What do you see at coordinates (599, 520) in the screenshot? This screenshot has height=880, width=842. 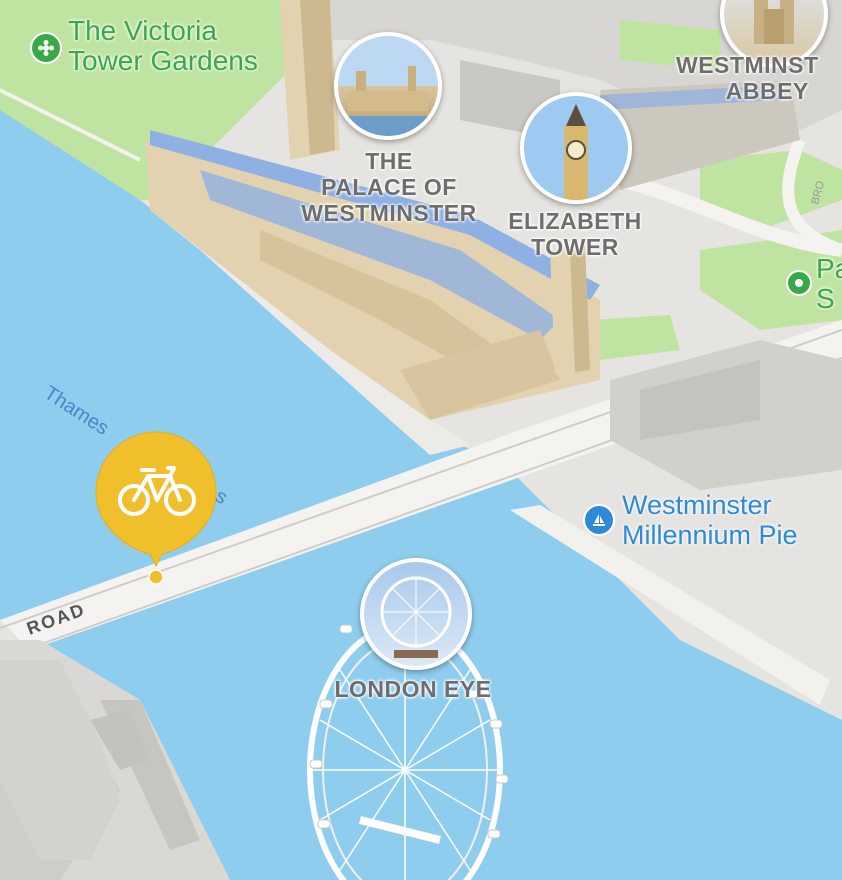 I see `sailboat-icon` at bounding box center [599, 520].